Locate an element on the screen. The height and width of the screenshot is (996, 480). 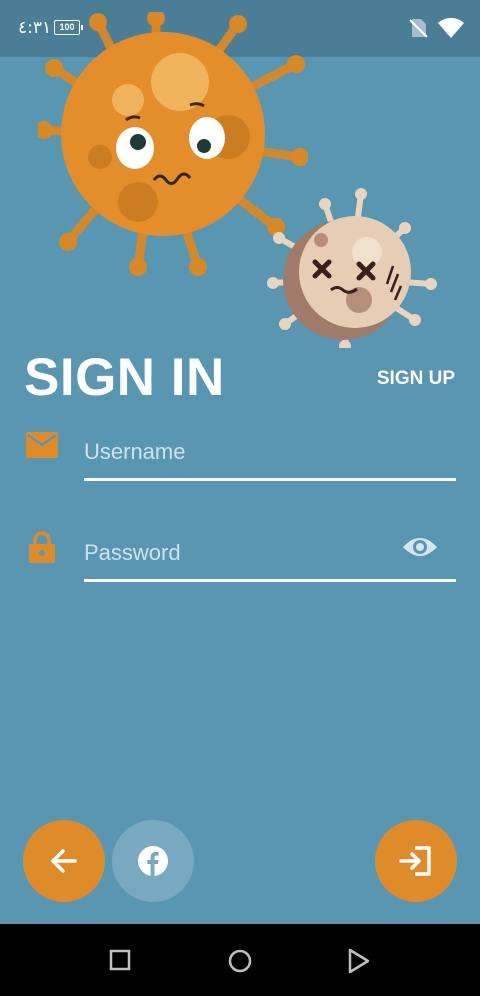
username-input is located at coordinates (270, 453).